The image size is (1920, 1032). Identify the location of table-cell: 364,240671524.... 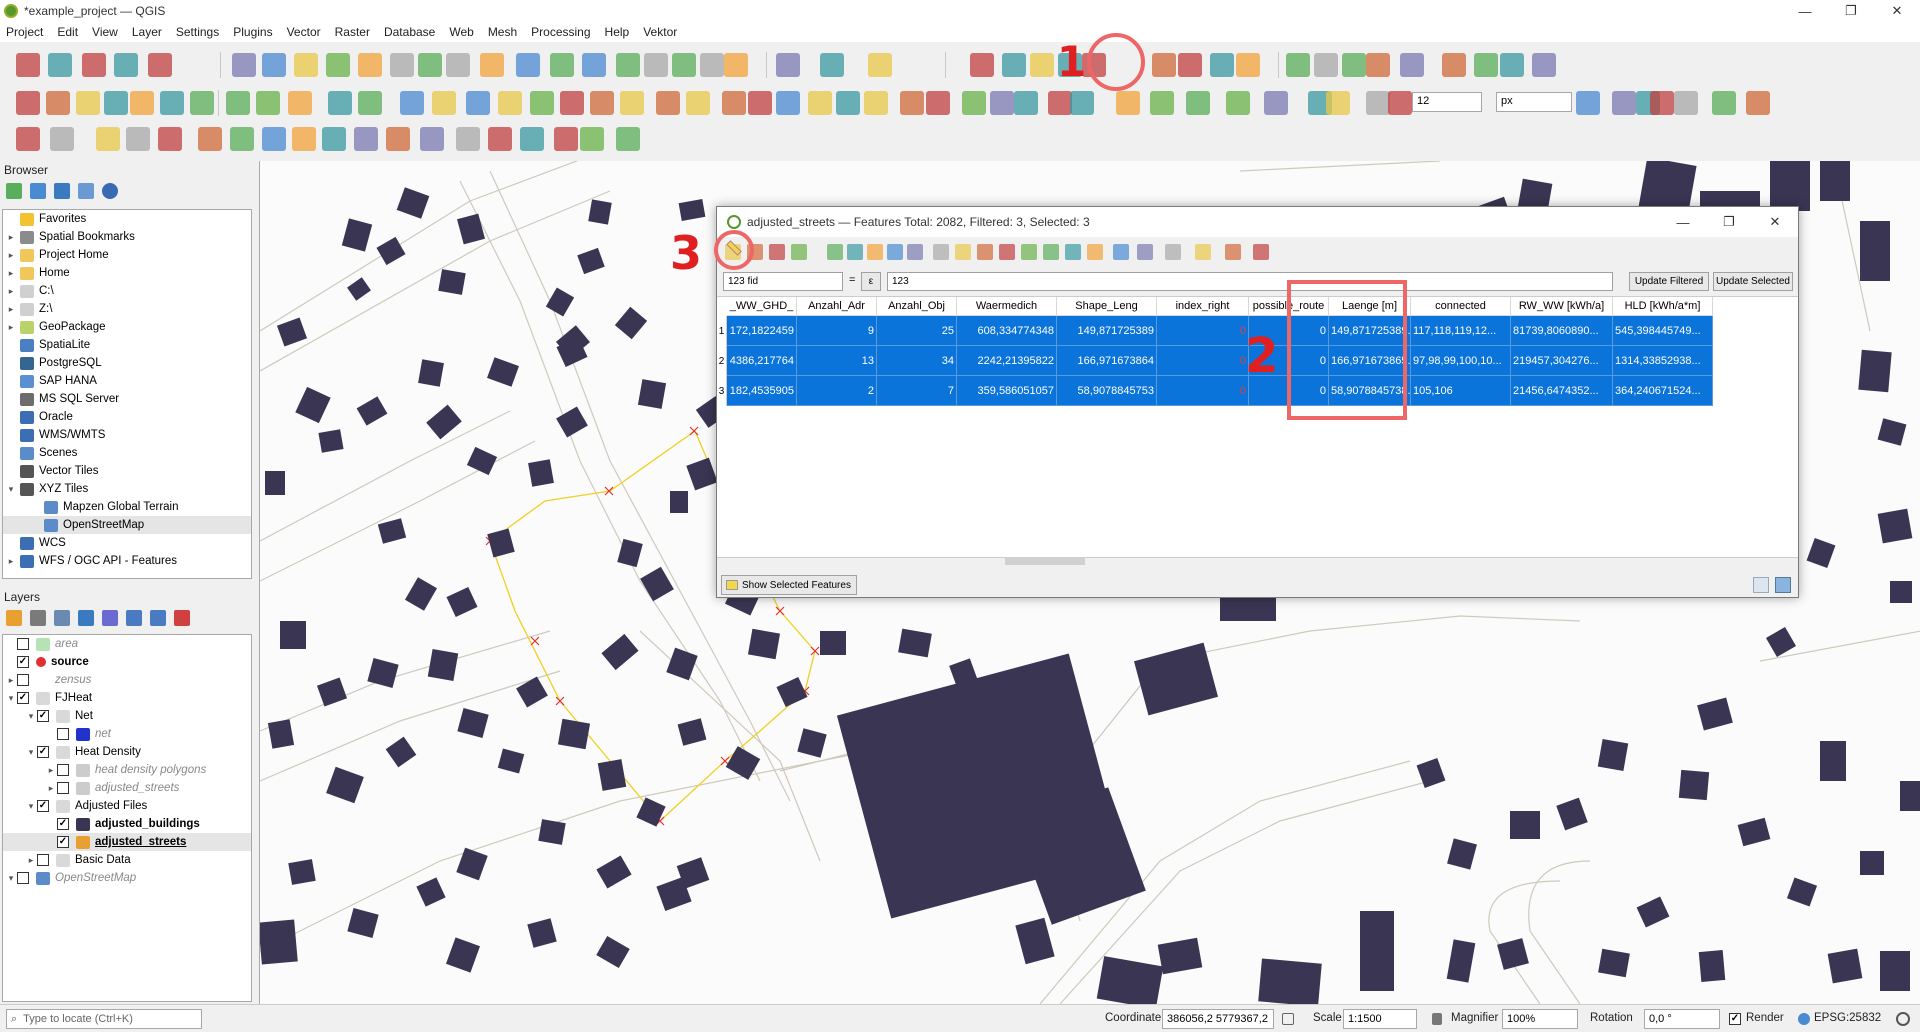
(1663, 391).